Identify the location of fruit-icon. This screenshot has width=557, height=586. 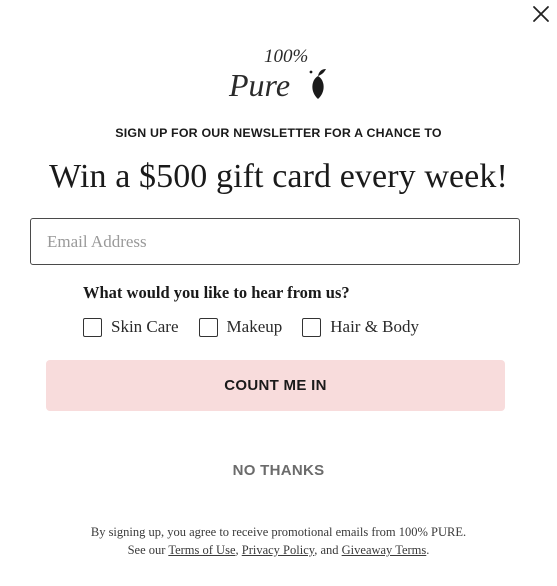
(317, 84).